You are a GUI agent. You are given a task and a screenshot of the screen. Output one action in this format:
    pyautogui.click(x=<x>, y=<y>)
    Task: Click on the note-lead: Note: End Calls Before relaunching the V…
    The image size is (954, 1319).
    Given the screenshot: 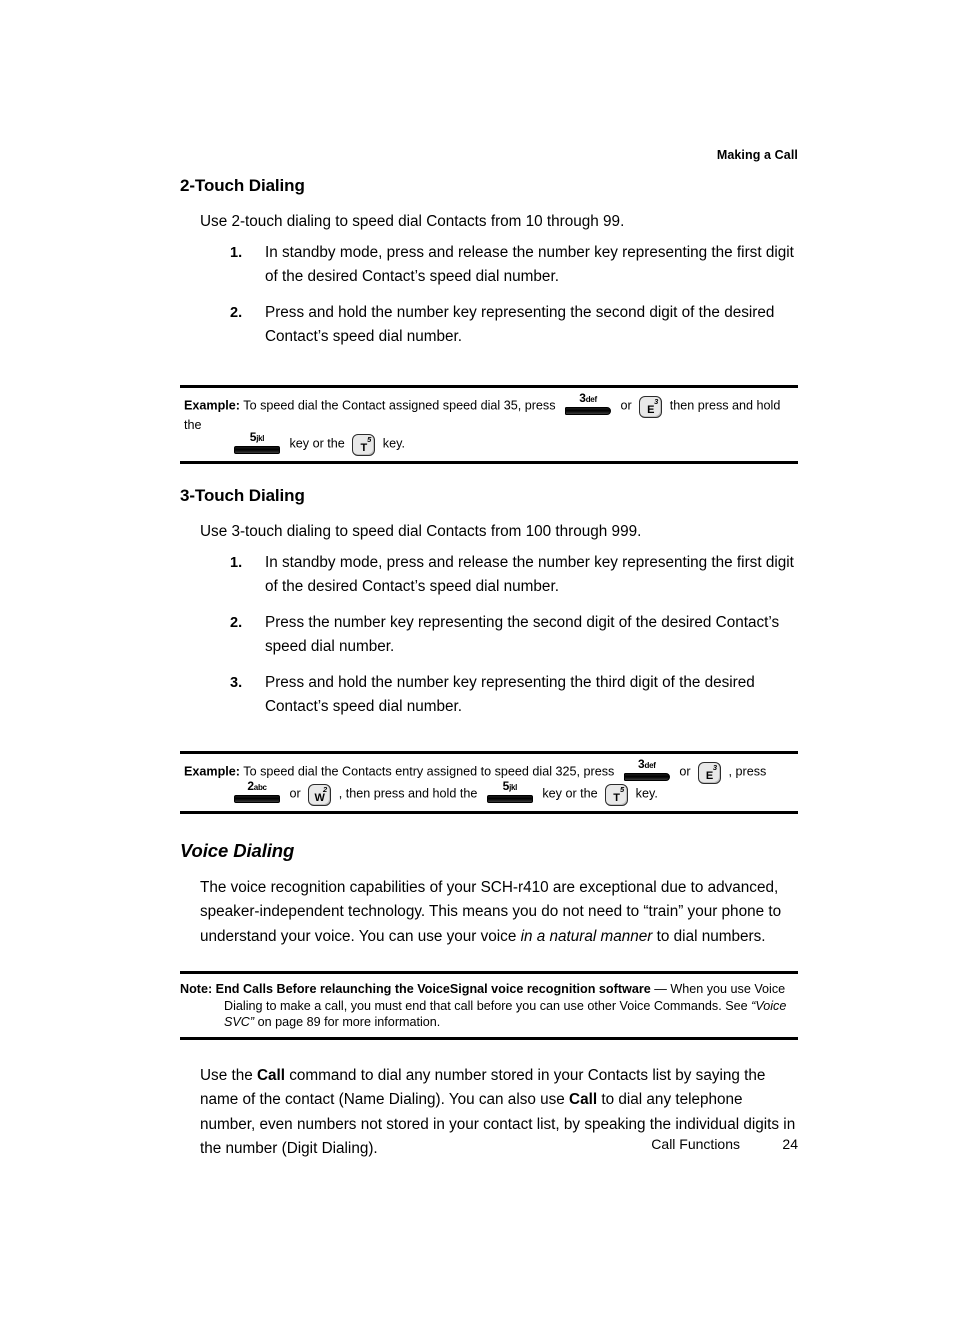 What is the action you would take?
    pyautogui.click(x=415, y=989)
    